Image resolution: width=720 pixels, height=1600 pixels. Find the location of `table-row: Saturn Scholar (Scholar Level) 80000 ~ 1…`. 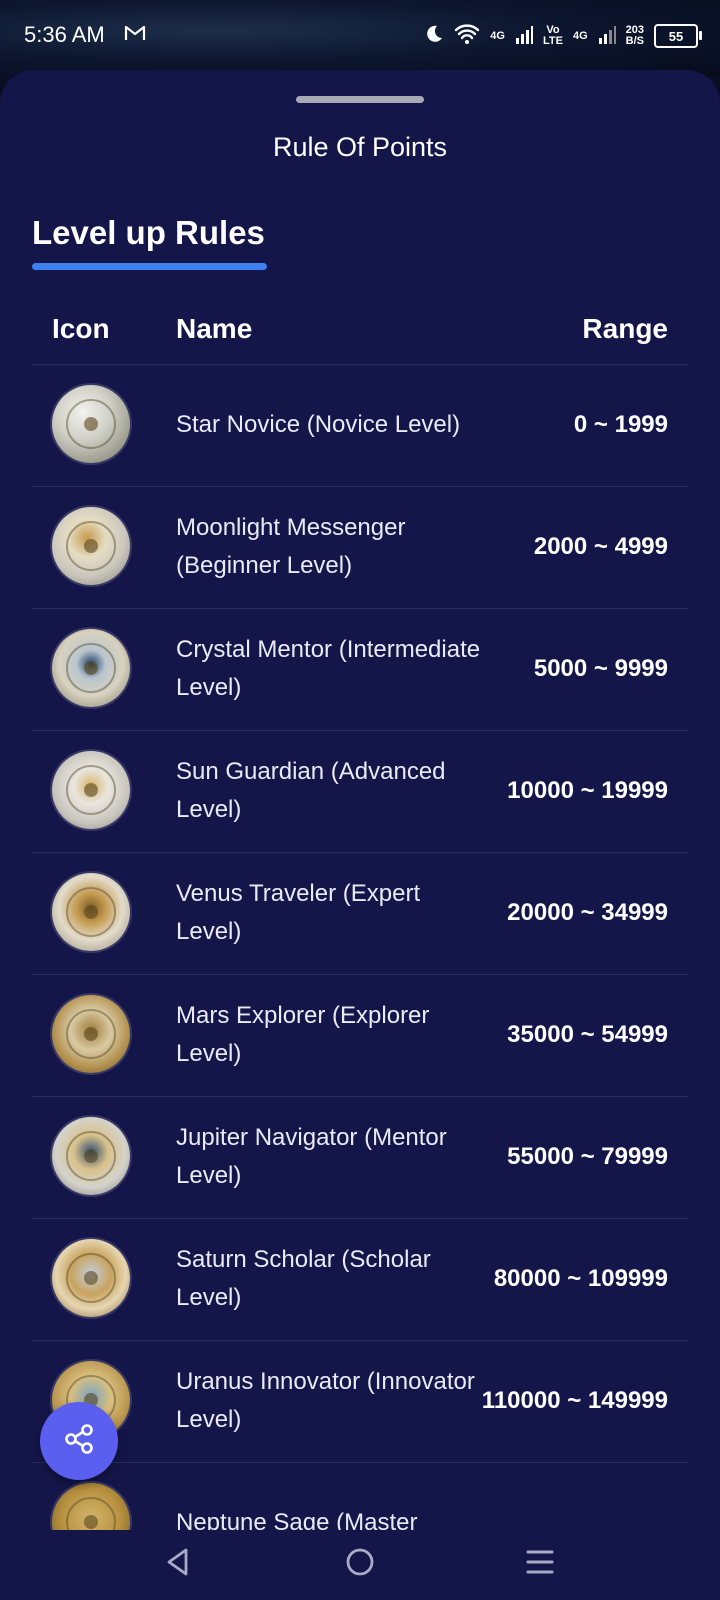

table-row: Saturn Scholar (Scholar Level) 80000 ~ 1… is located at coordinates (360, 1280).